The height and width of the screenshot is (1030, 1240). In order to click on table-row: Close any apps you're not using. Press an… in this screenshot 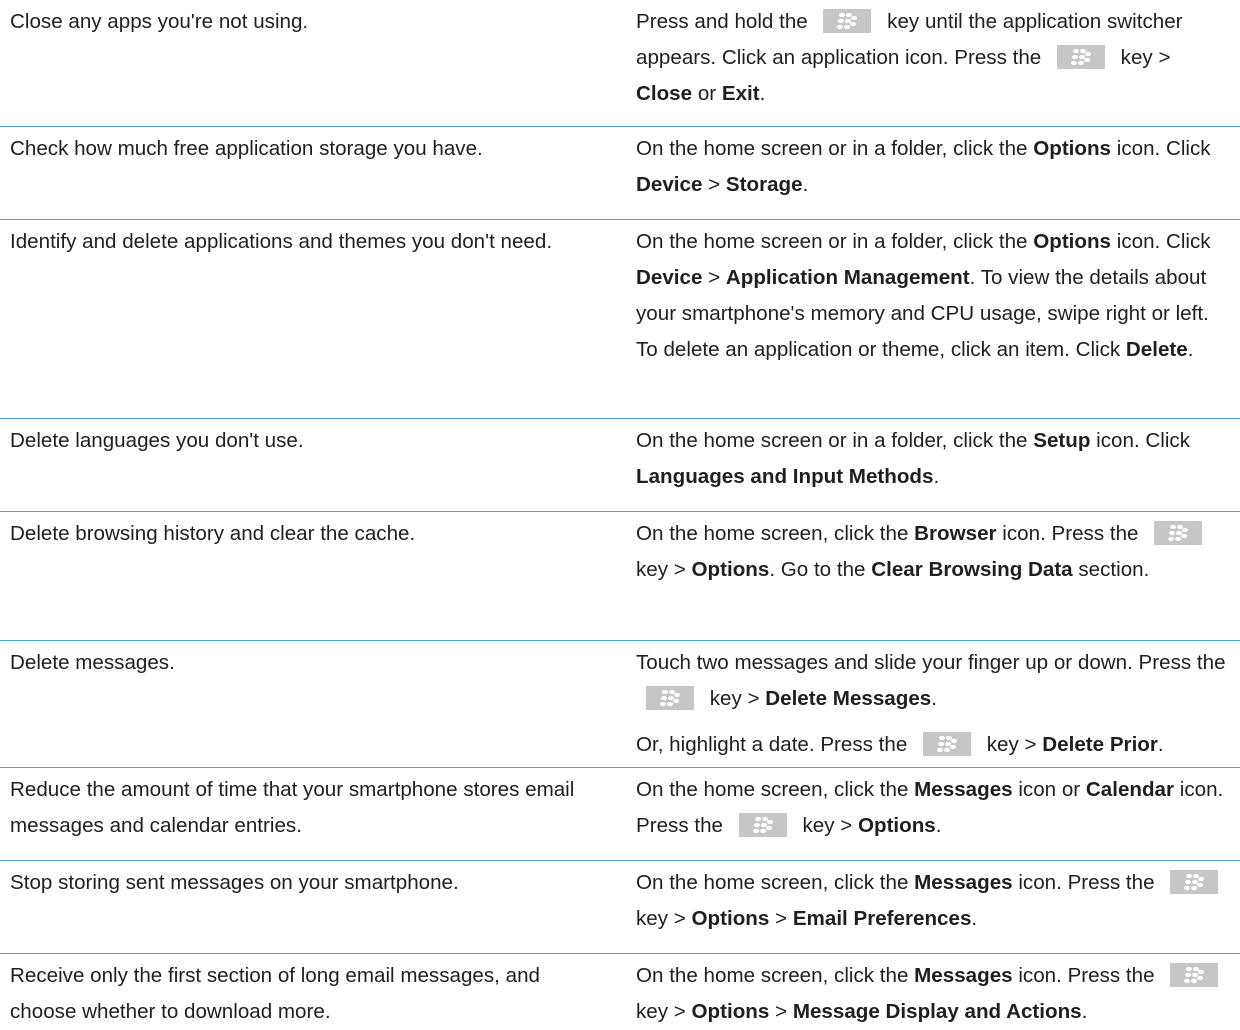, I will do `click(620, 63)`.